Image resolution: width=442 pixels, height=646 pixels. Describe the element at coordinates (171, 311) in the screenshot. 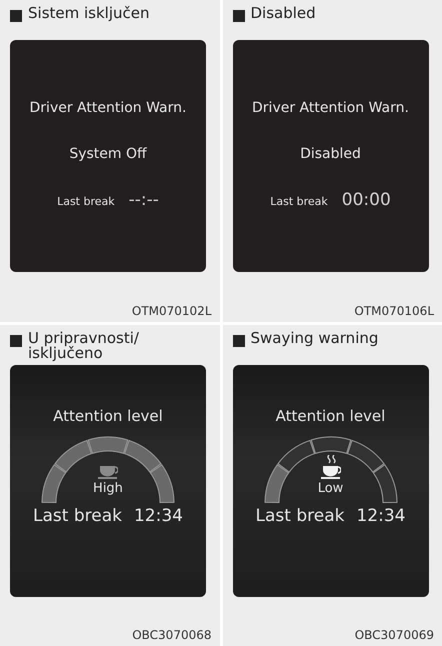

I see `figure-code: OTM070102L` at that location.